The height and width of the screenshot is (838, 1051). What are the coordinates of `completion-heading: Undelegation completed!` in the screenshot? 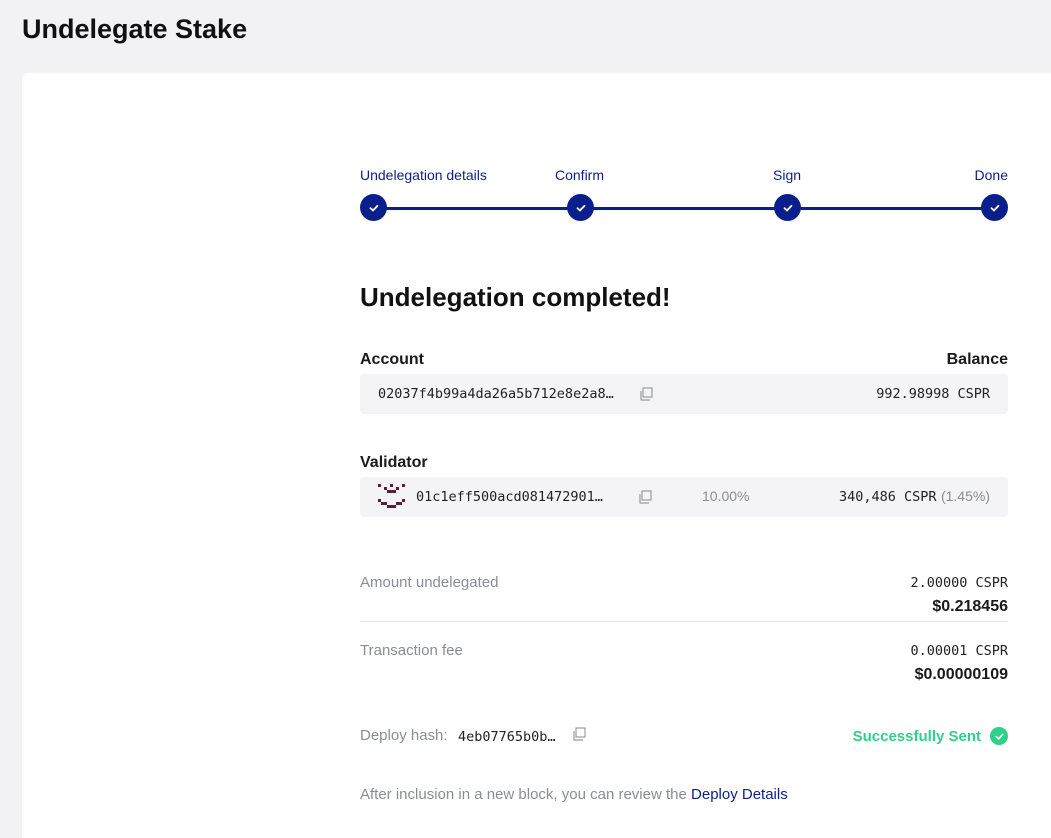 It's located at (515, 297).